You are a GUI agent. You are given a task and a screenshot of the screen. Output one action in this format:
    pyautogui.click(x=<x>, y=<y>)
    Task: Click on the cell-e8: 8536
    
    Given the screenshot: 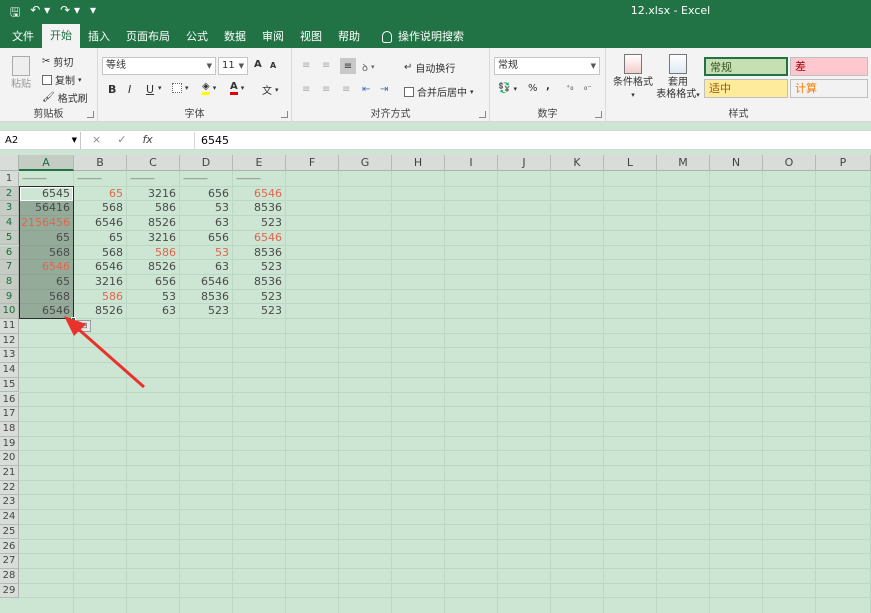 What is the action you would take?
    pyautogui.click(x=259, y=282)
    